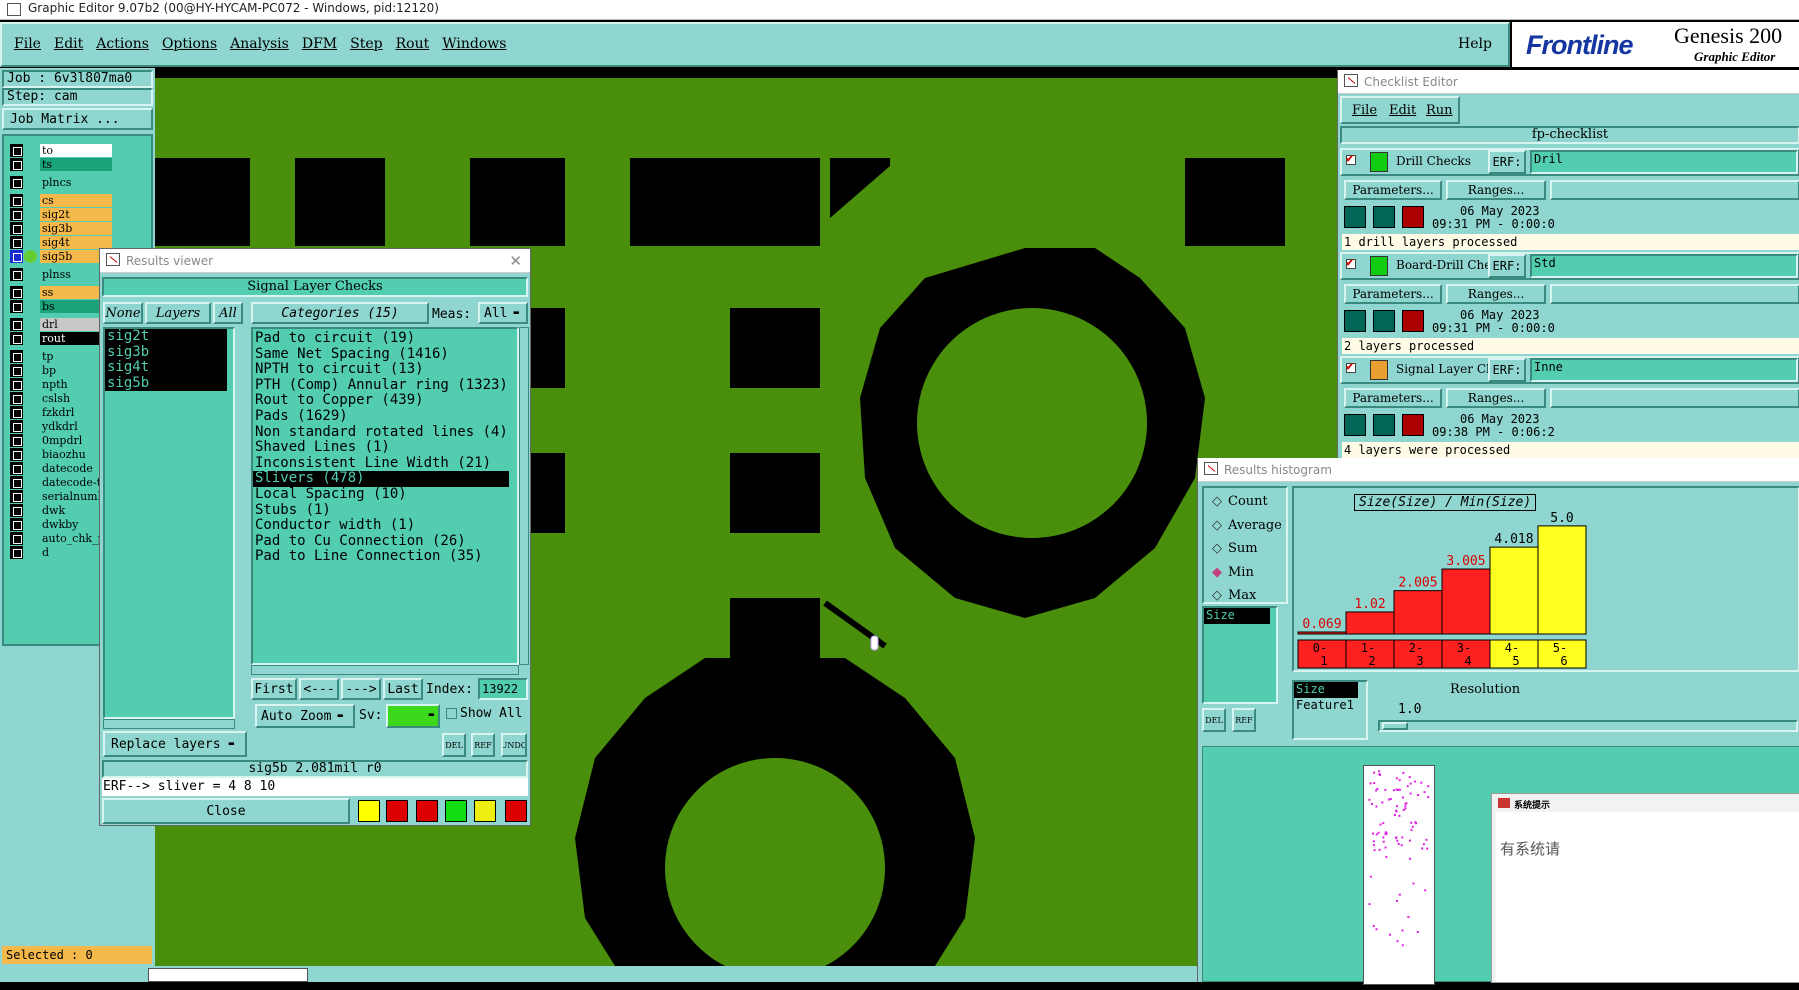 This screenshot has width=1799, height=990. What do you see at coordinates (503, 689) in the screenshot?
I see `index-field: 13922` at bounding box center [503, 689].